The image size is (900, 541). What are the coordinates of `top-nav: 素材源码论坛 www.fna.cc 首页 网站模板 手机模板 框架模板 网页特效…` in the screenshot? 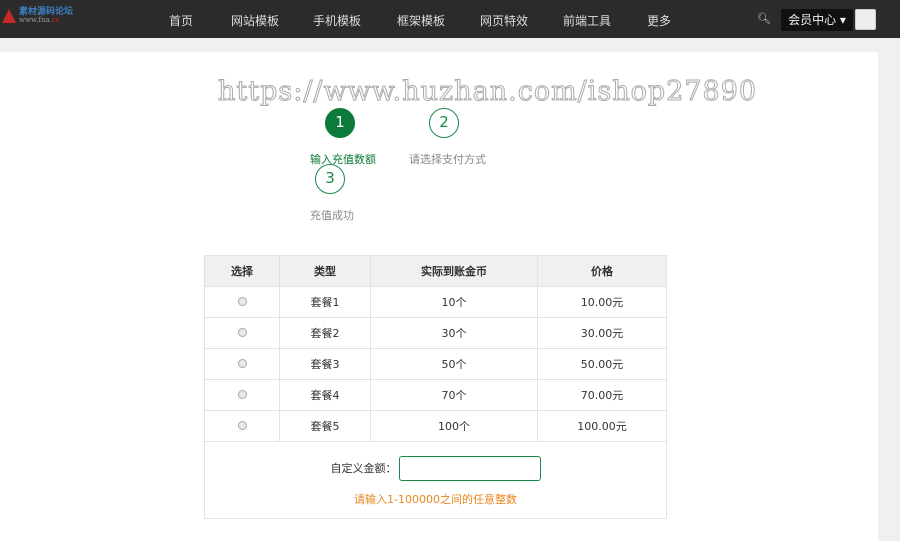 It's located at (450, 19).